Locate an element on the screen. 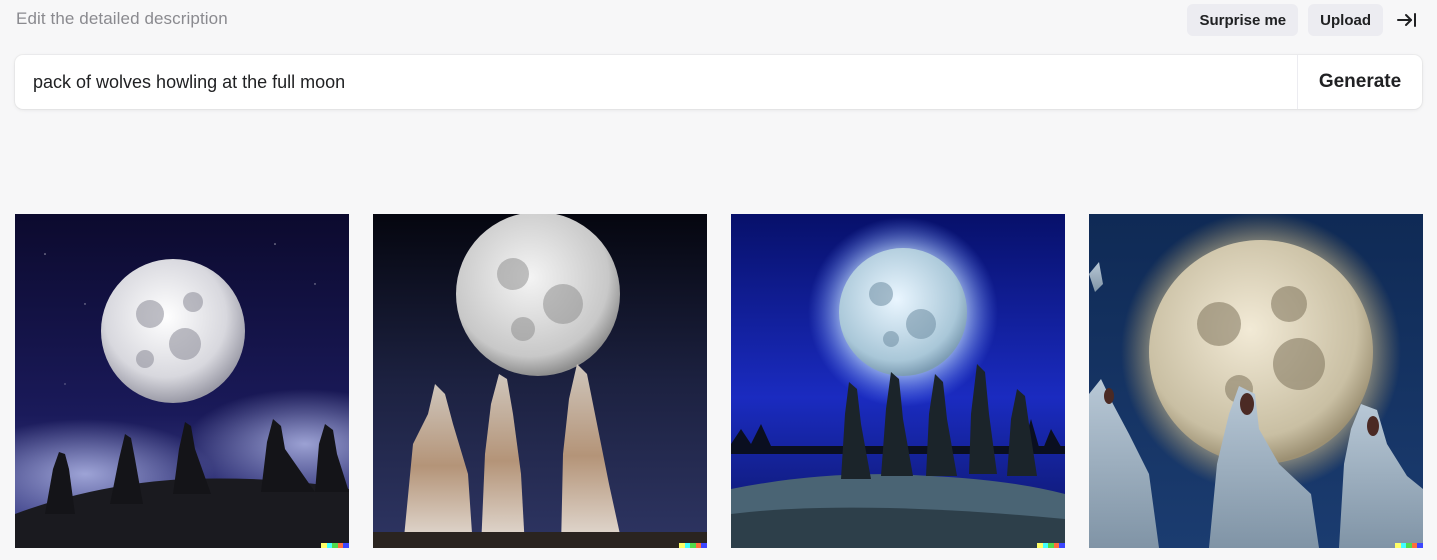  upload-button: Upload is located at coordinates (1345, 20).